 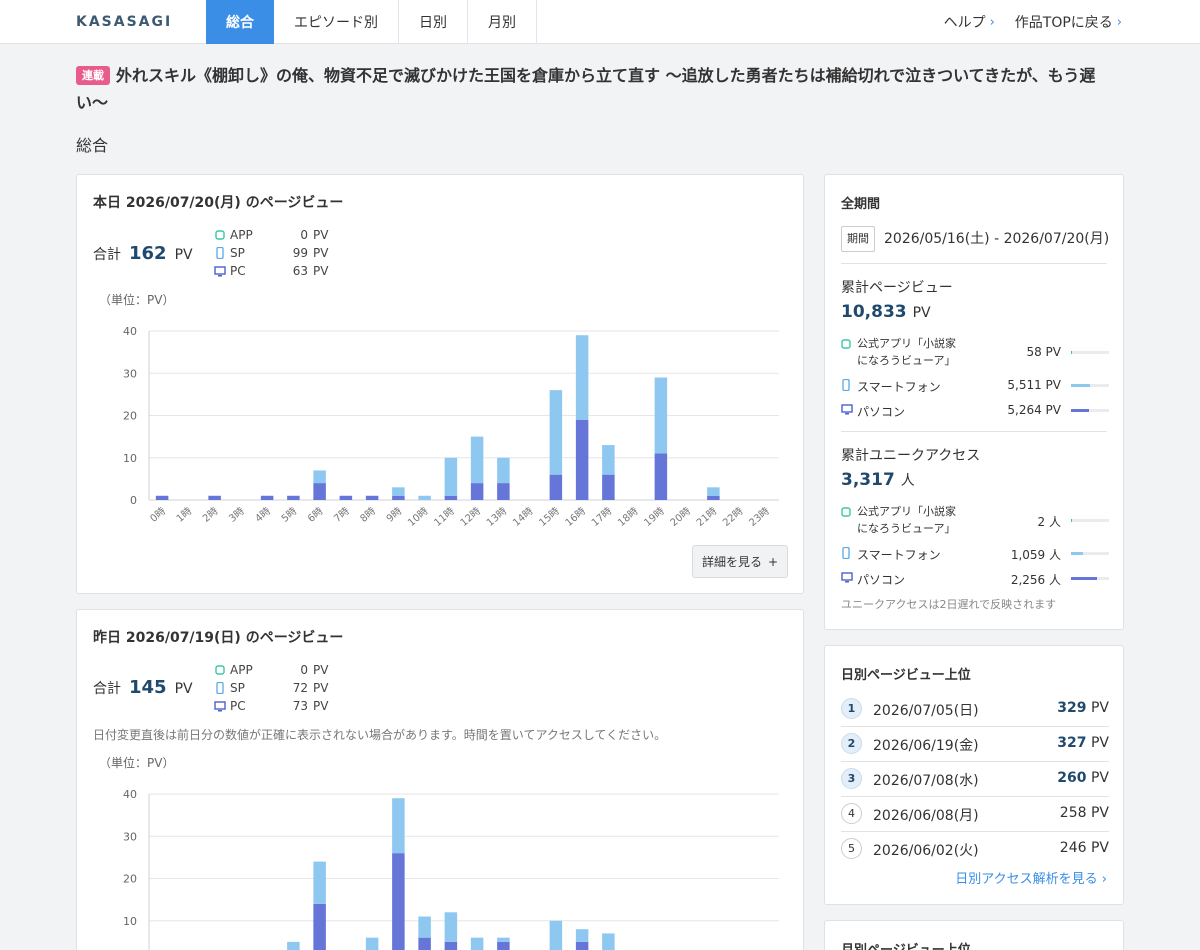 I want to click on x-tick-label: 3時, so click(x=237, y=515).